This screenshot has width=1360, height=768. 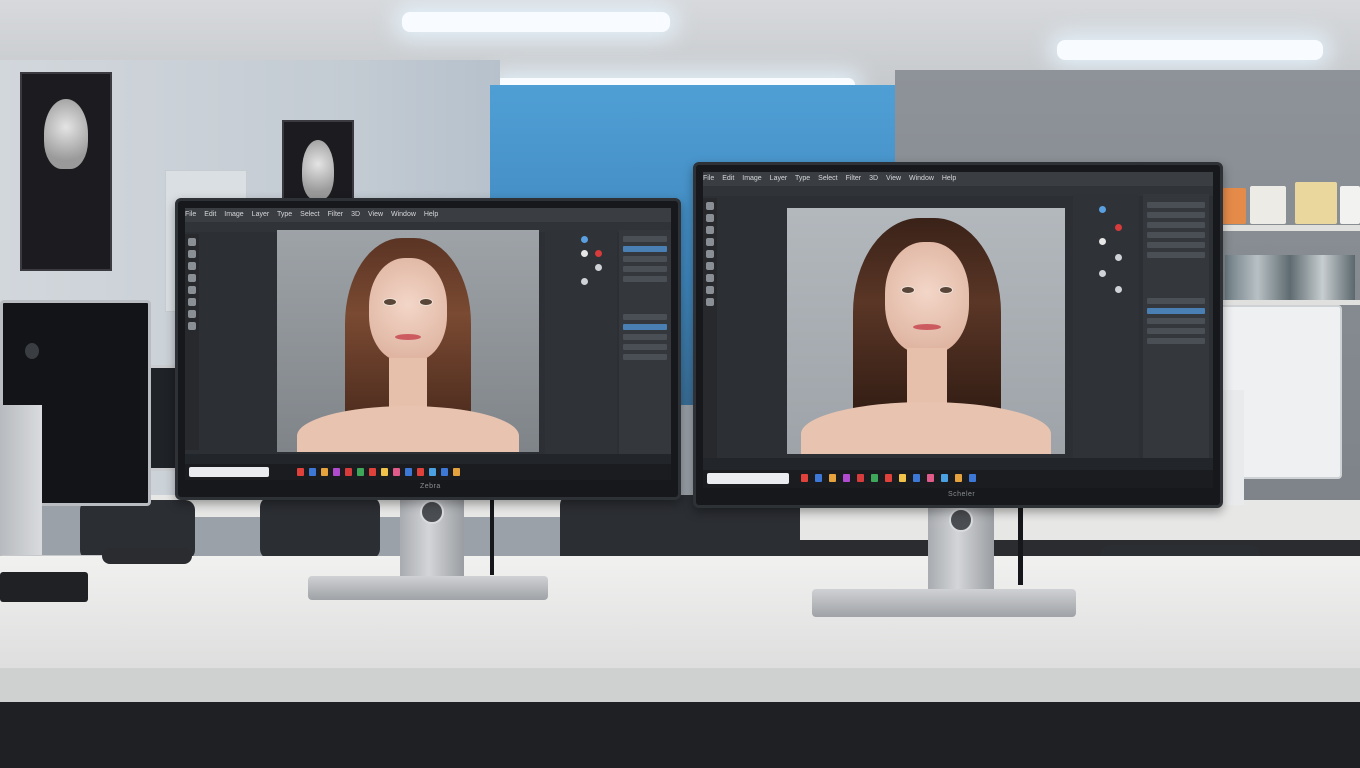 I want to click on menu-item: File, so click(x=708, y=178).